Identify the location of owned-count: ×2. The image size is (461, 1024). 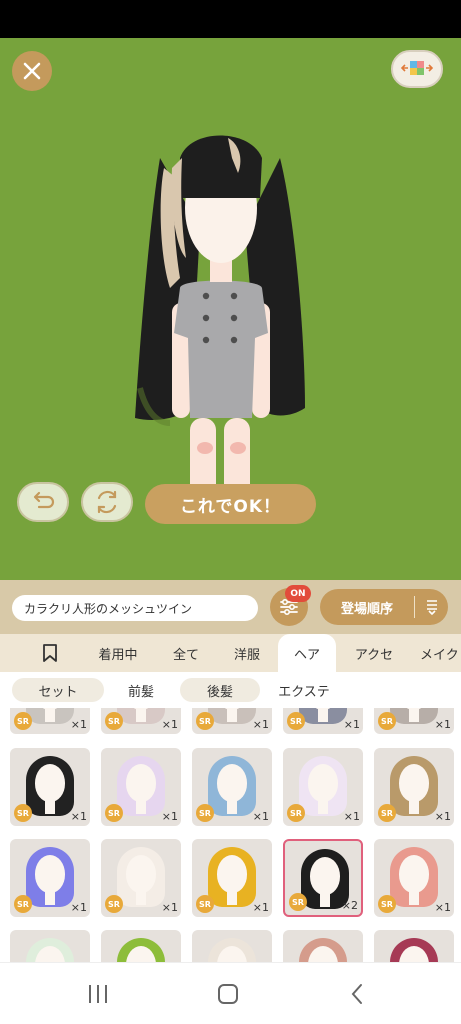
(349, 905).